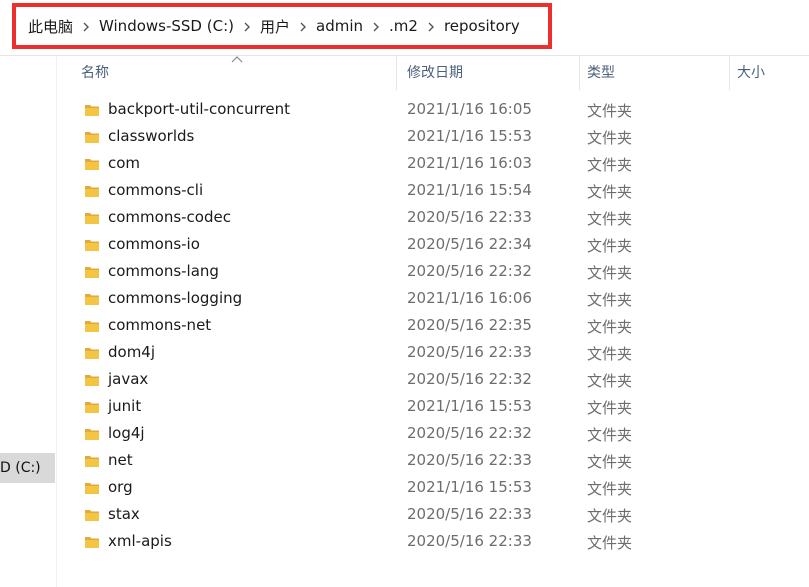 The height and width of the screenshot is (587, 809). What do you see at coordinates (140, 541) in the screenshot?
I see `file-name: xml-apis` at bounding box center [140, 541].